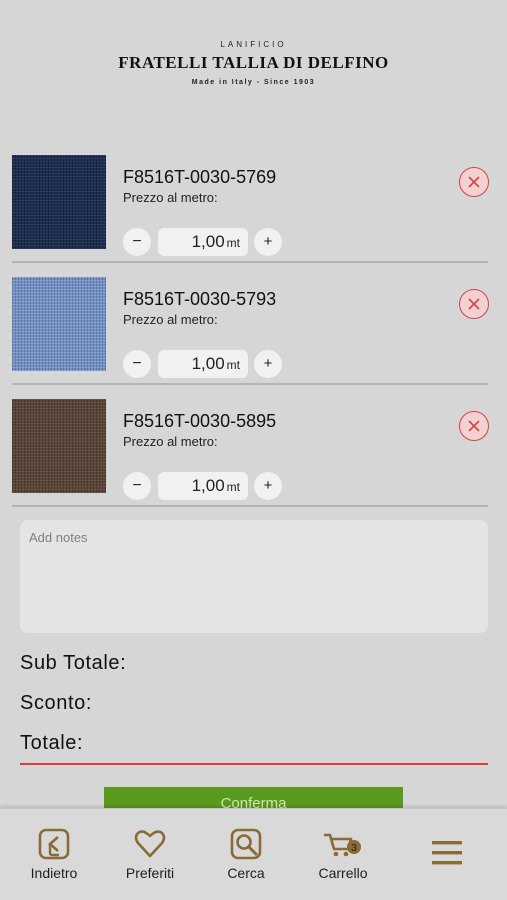  What do you see at coordinates (150, 844) in the screenshot?
I see `heart-icon` at bounding box center [150, 844].